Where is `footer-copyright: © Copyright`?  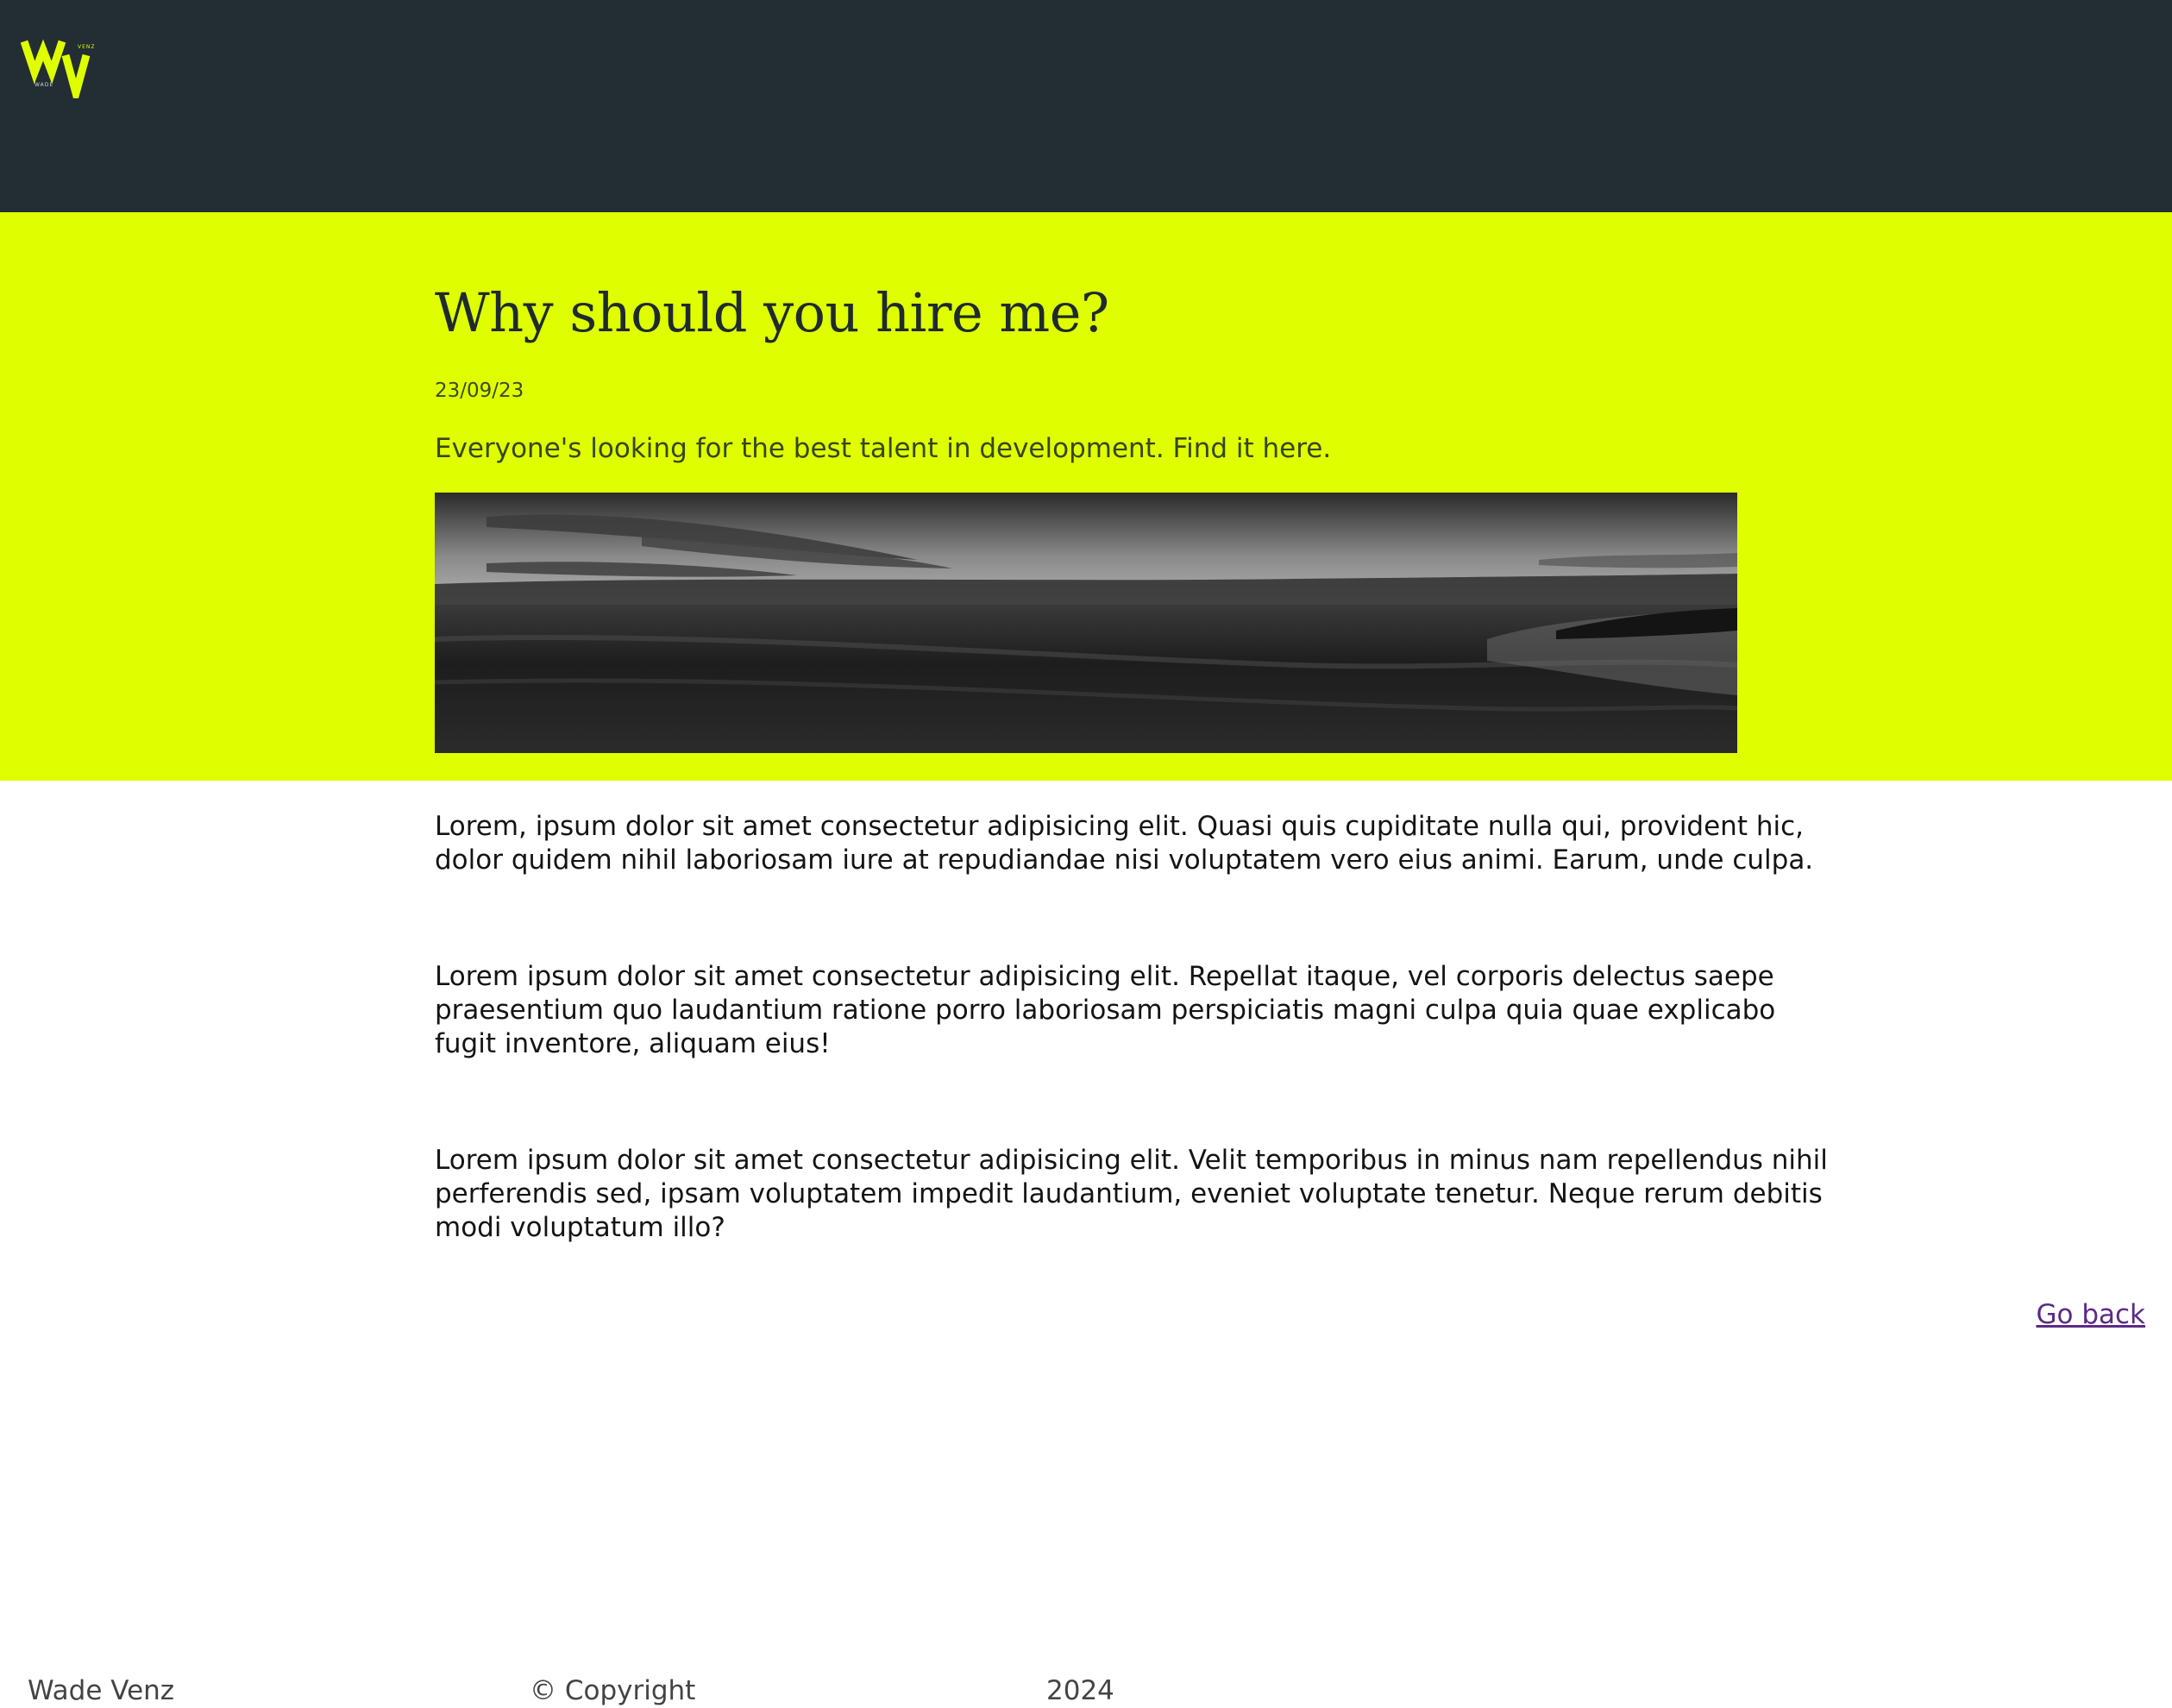 footer-copyright: © Copyright is located at coordinates (613, 1690).